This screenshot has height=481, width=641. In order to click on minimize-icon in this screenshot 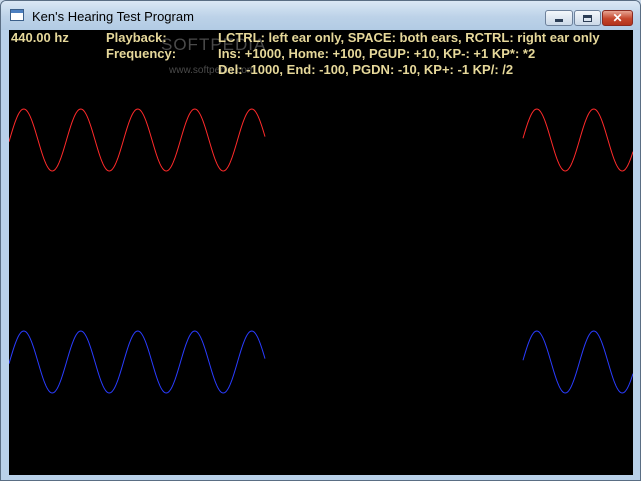, I will do `click(559, 20)`.